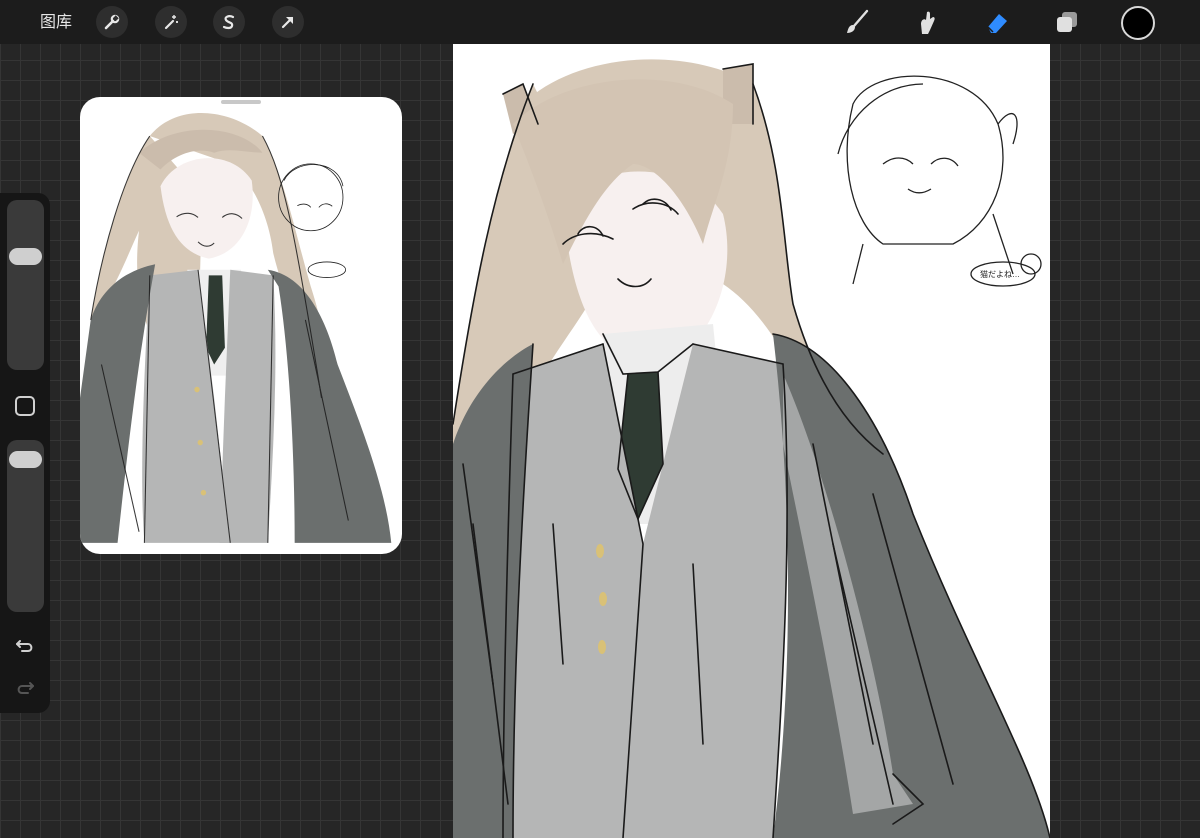 The height and width of the screenshot is (838, 1200). I want to click on reference-thumbnail, so click(236, 327).